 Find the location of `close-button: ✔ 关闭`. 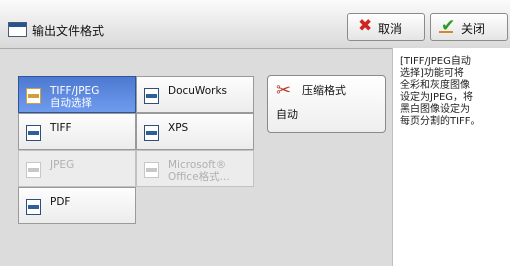

close-button: ✔ 关闭 is located at coordinates (469, 27).